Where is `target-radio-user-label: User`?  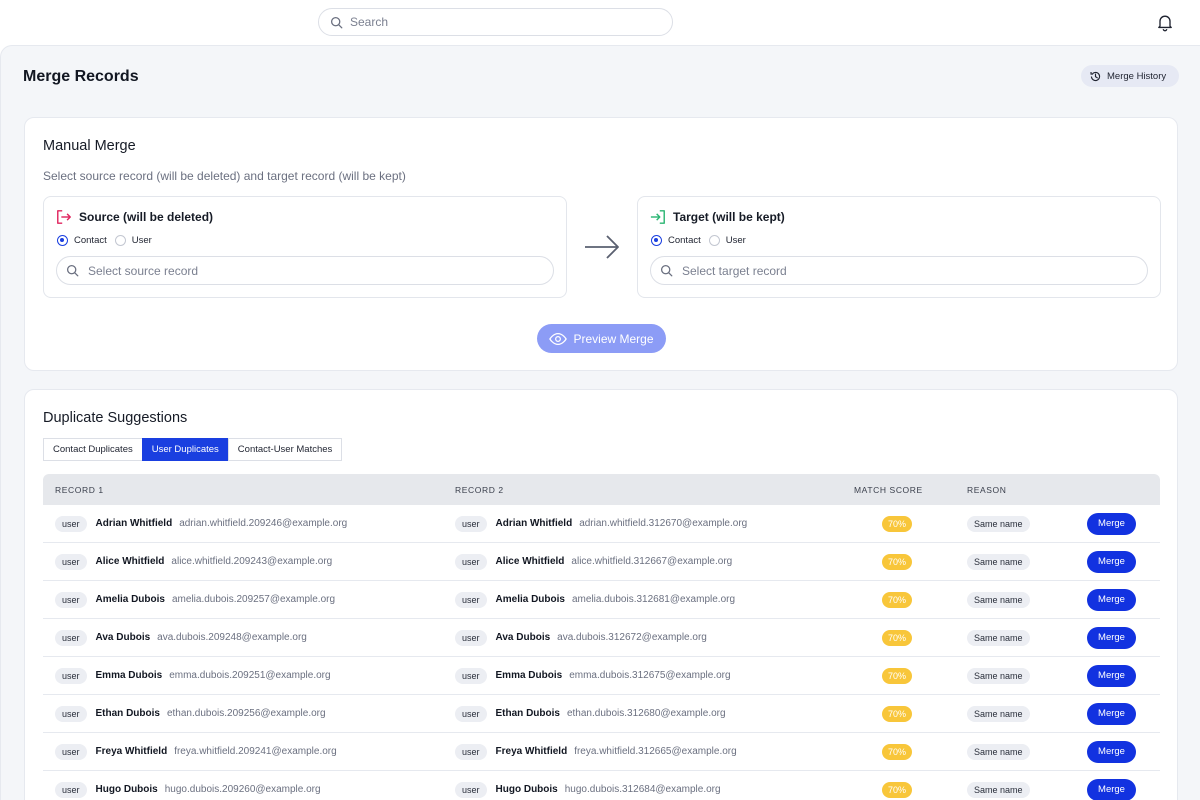 target-radio-user-label: User is located at coordinates (735, 240).